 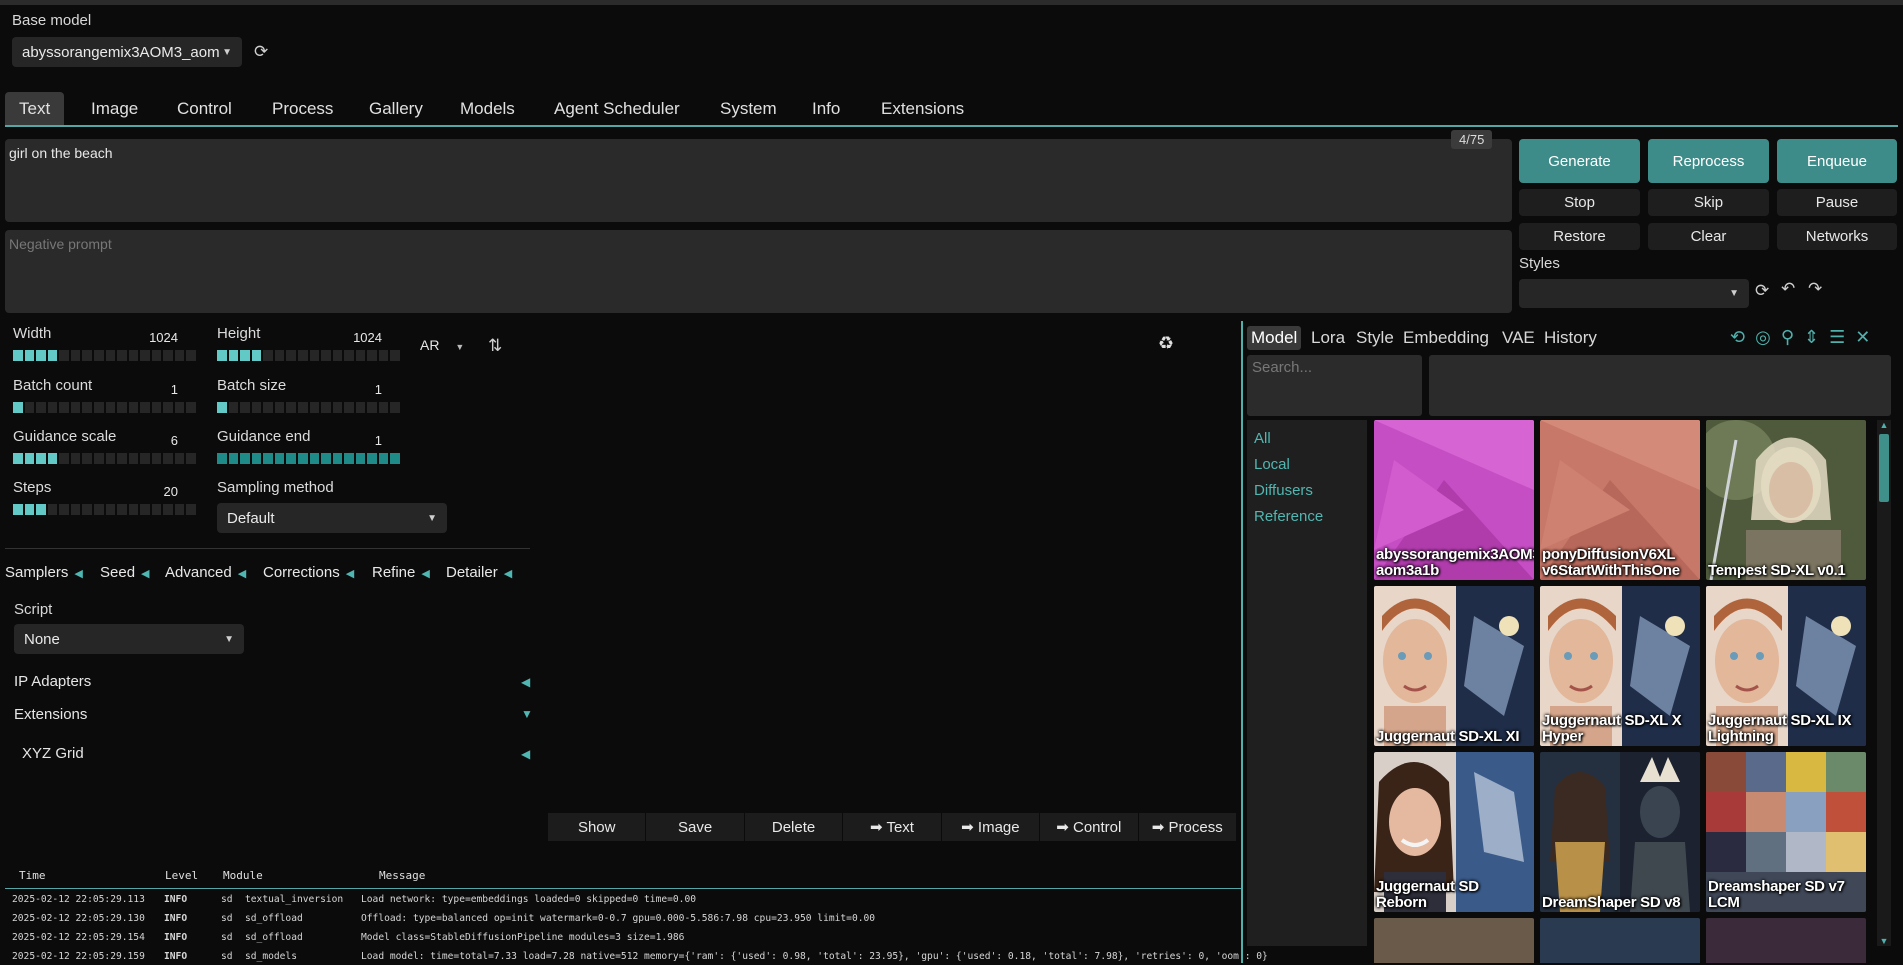 I want to click on guidance-scale-slider, so click(x=104, y=458).